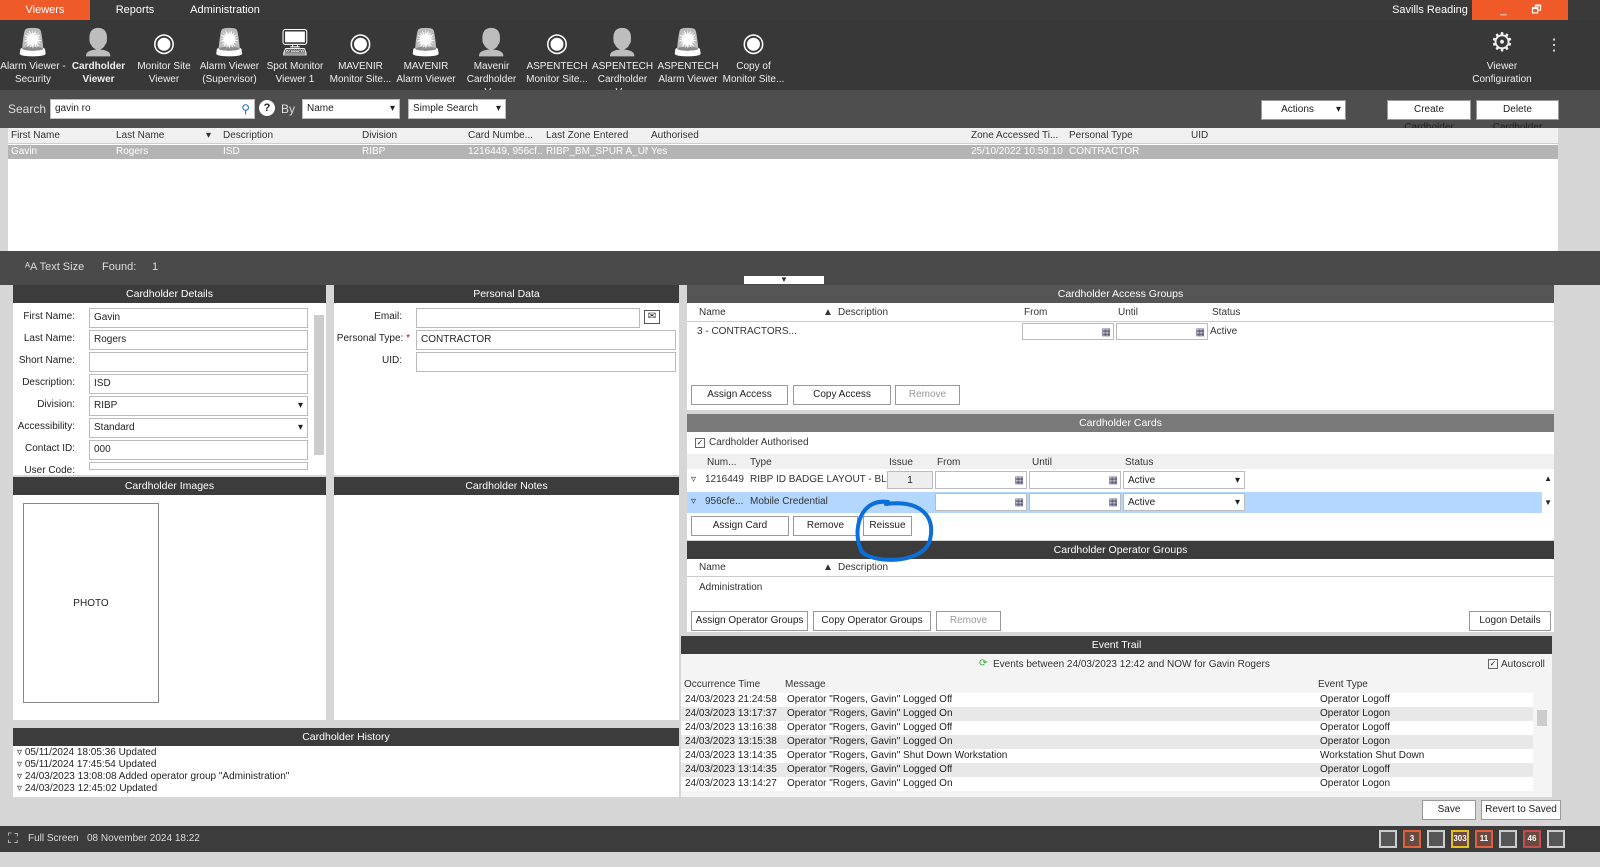  Describe the element at coordinates (863, 313) in the screenshot. I see `column-description: Description` at that location.